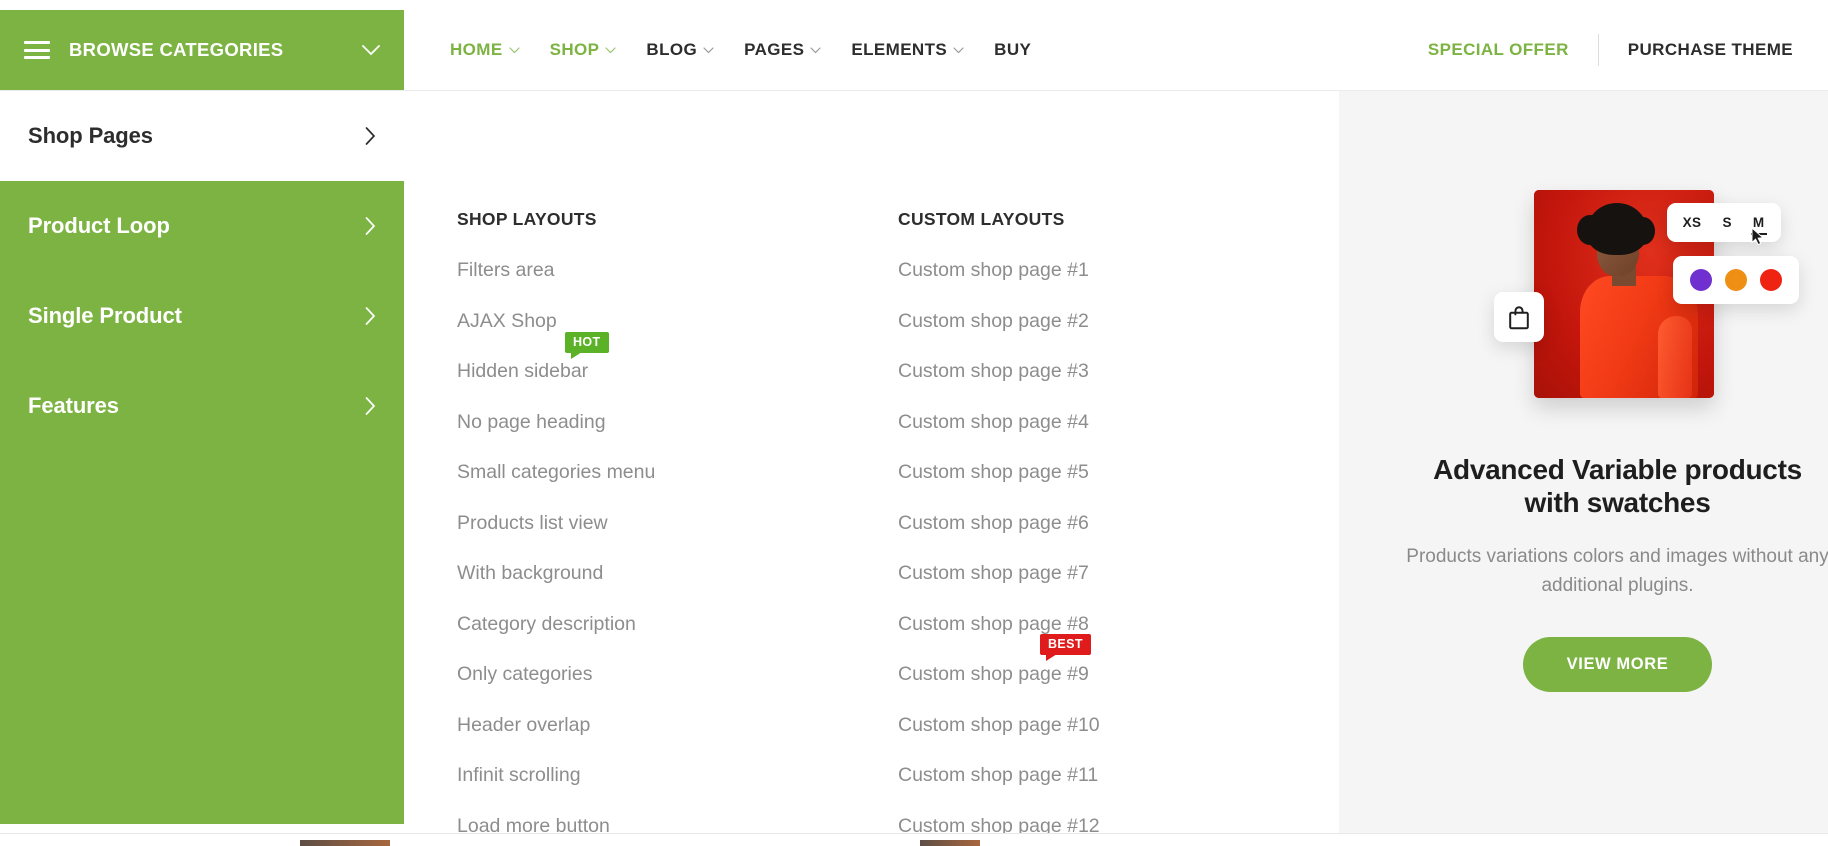 Image resolution: width=1828 pixels, height=846 pixels. I want to click on menu-link-infinit-scrolling: Infinit scrolling, so click(519, 775).